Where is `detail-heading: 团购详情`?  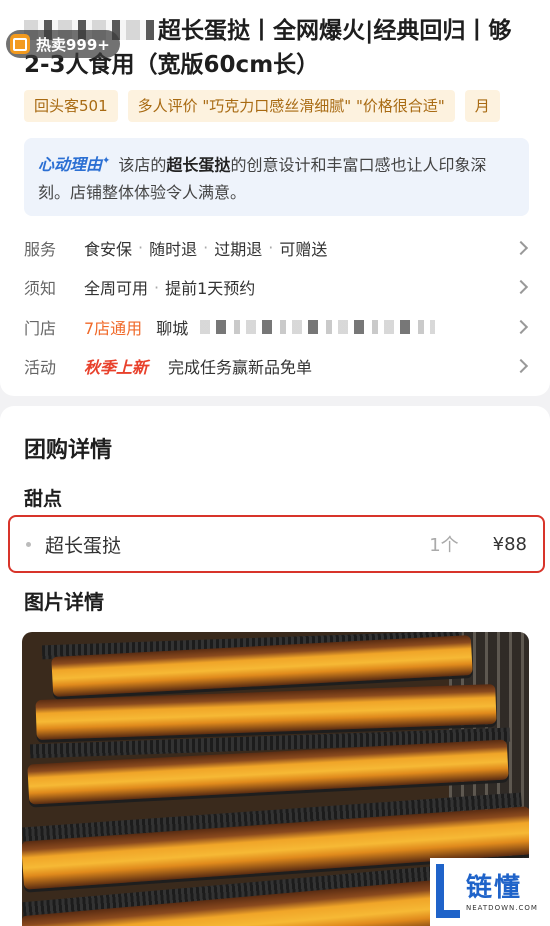
detail-heading: 团购详情 is located at coordinates (68, 450).